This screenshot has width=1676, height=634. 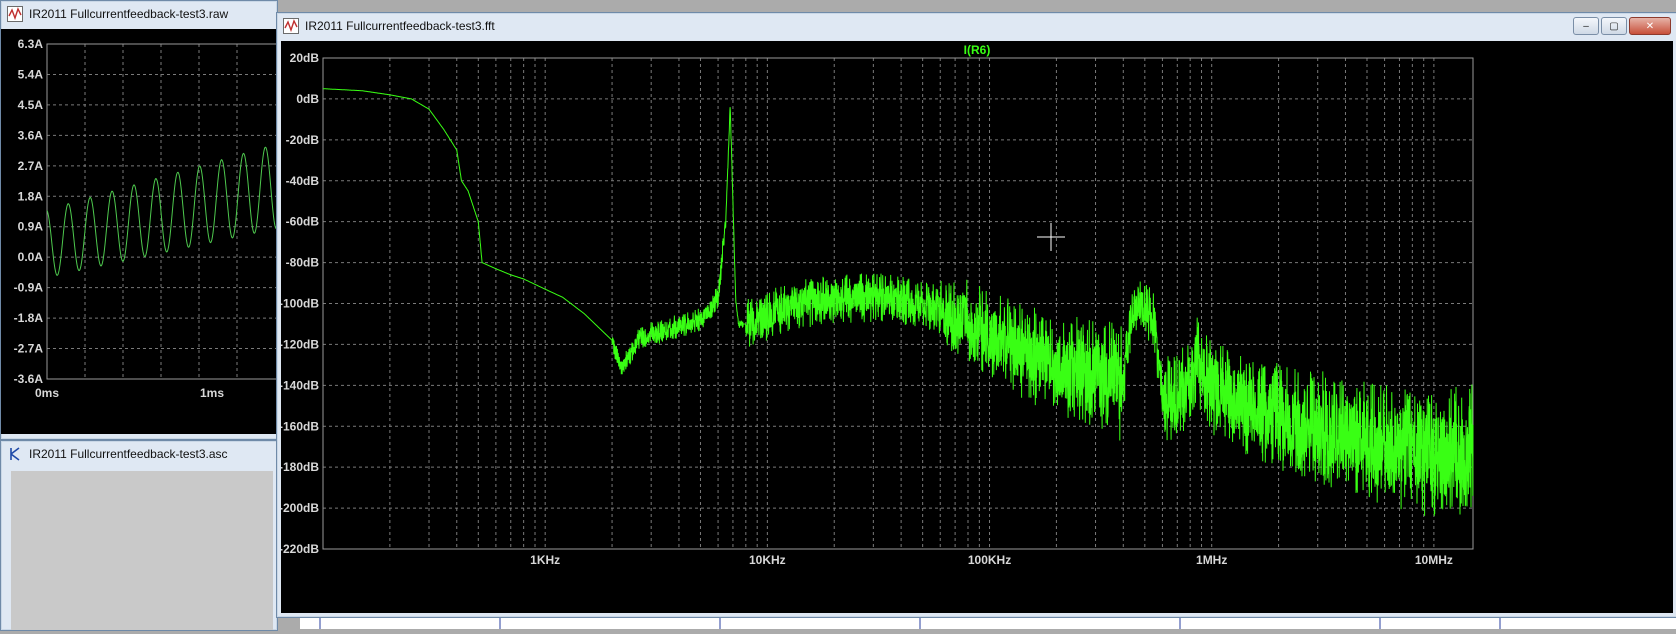 I want to click on raw-y-tick-label: 0.9A, so click(x=31, y=227).